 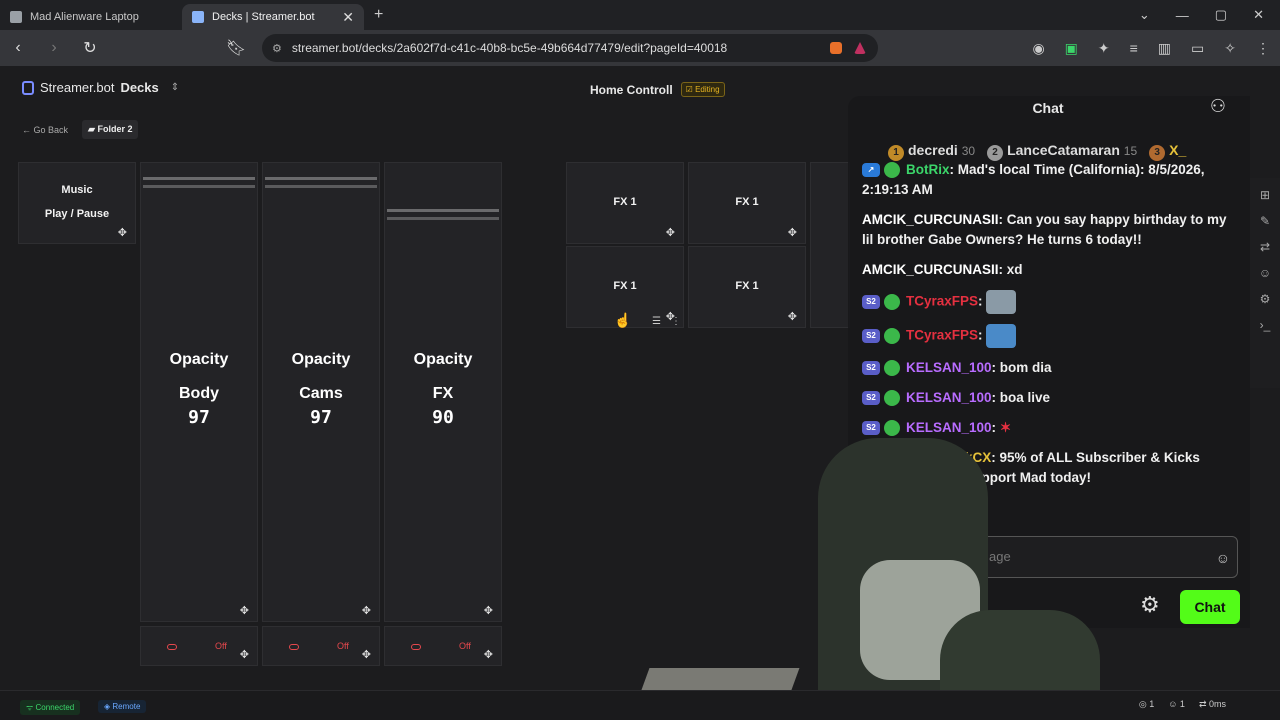 What do you see at coordinates (1182, 15) in the screenshot?
I see `minimize-icon: —` at bounding box center [1182, 15].